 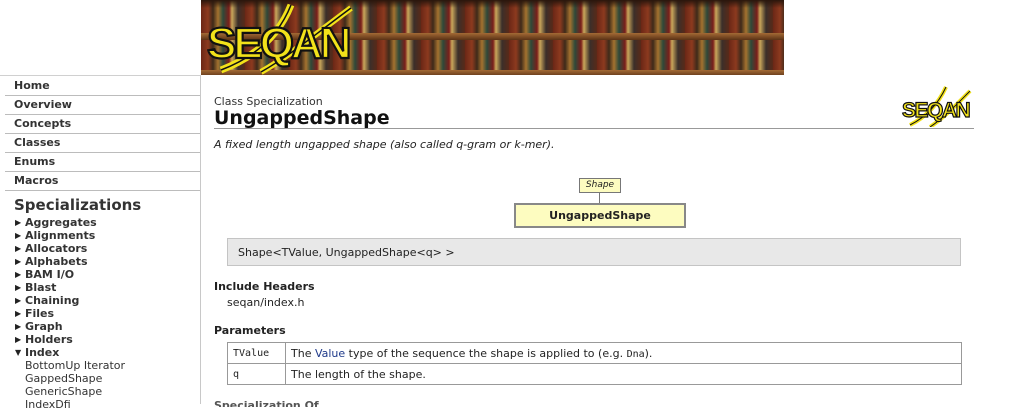 I want to click on spec-item-index: ▼ Index, so click(x=102, y=352).